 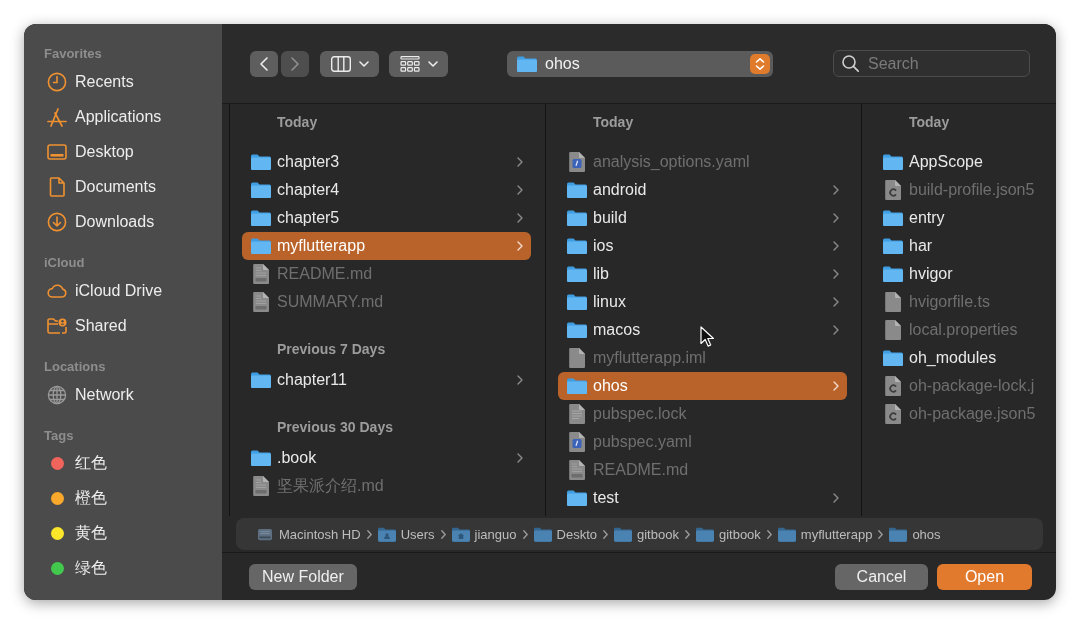 I want to click on user-folder-icon, so click(x=386, y=534).